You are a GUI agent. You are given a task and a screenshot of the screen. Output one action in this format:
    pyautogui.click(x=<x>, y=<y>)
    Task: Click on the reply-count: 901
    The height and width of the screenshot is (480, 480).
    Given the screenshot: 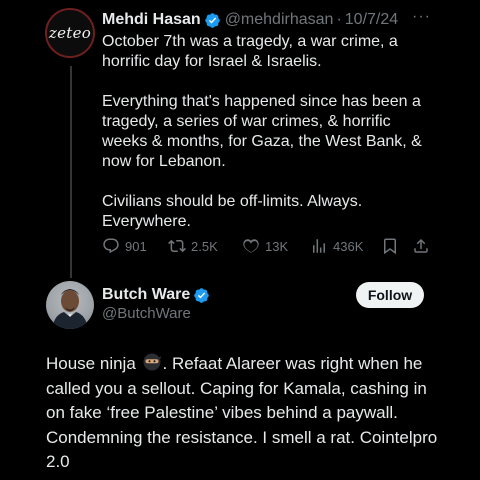 What is the action you would take?
    pyautogui.click(x=136, y=246)
    